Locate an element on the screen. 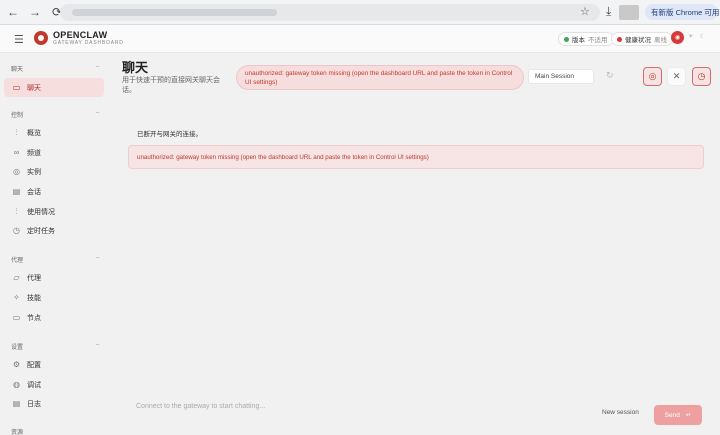 Image resolution: width=720 pixels, height=435 pixels. sidebar-item-nodes: ▭ 节点 is located at coordinates (54, 317).